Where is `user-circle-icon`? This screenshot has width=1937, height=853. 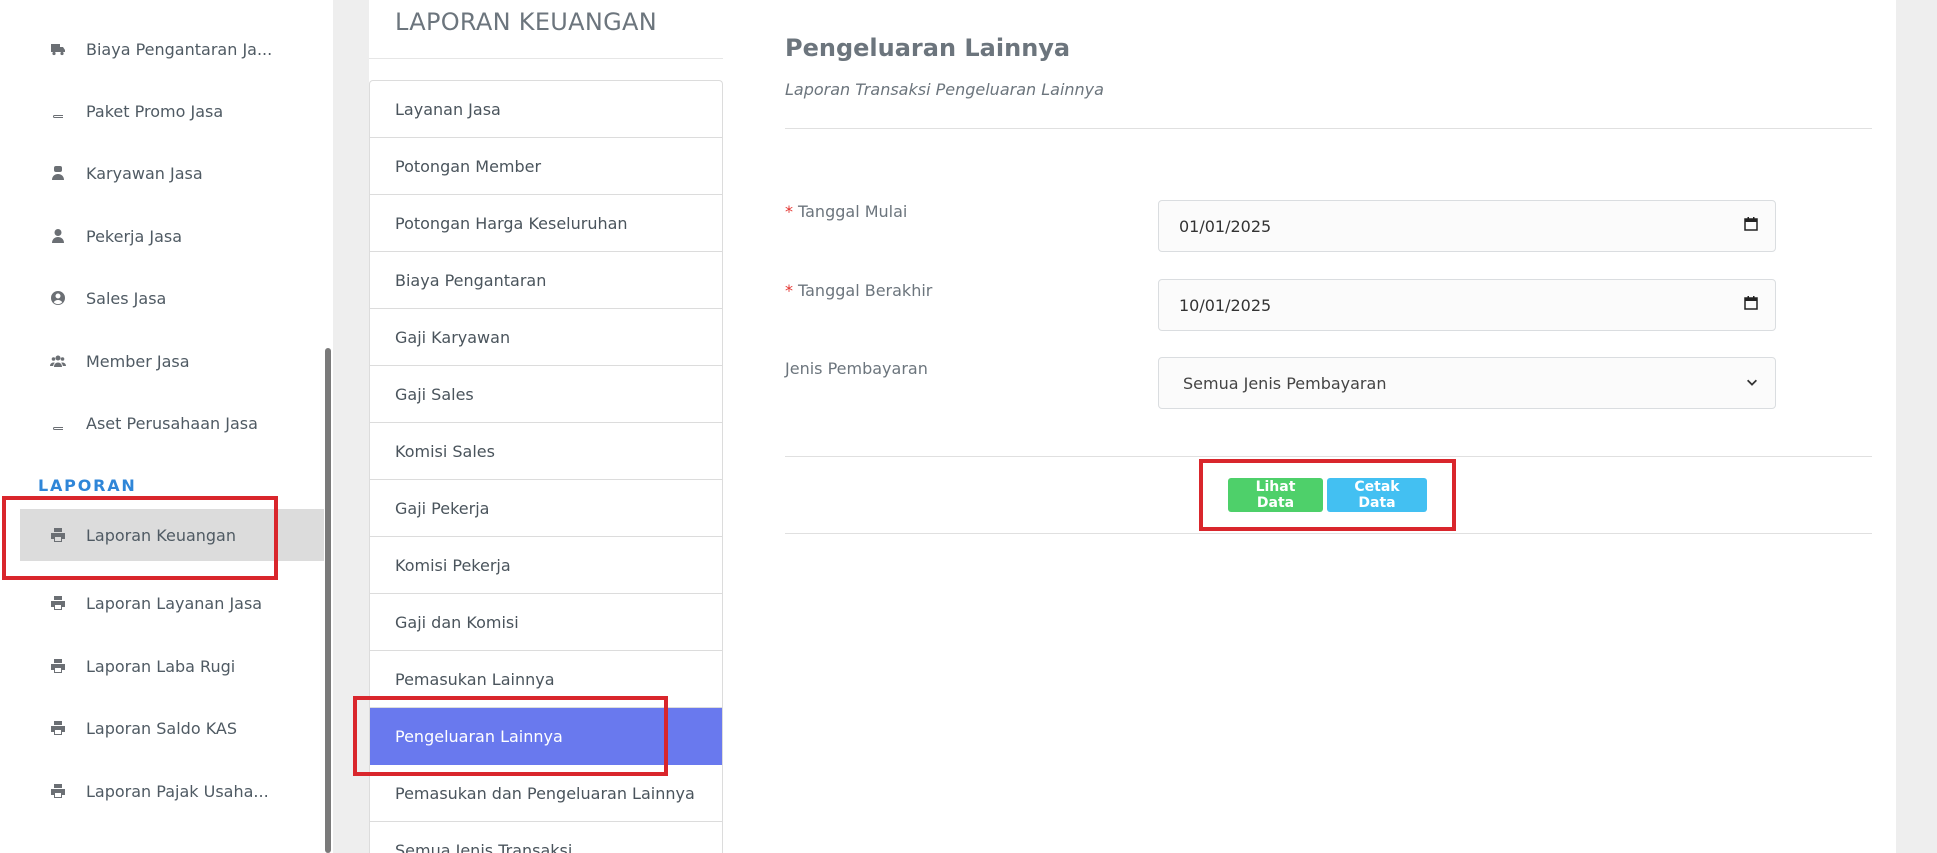 user-circle-icon is located at coordinates (58, 298).